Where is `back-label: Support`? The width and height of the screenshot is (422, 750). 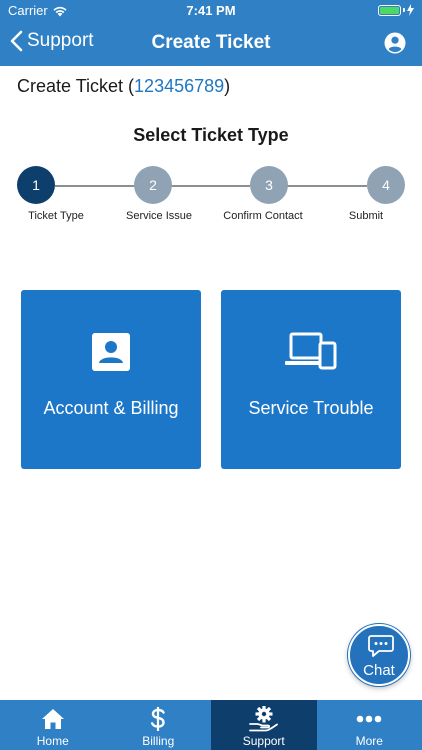
back-label: Support is located at coordinates (60, 40).